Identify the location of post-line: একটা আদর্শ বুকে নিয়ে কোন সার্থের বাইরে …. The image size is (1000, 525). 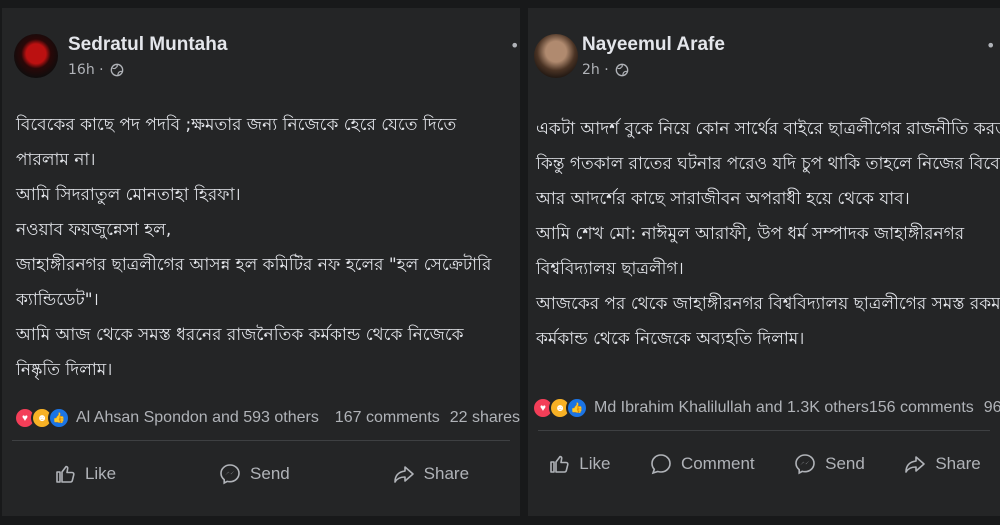
(768, 129).